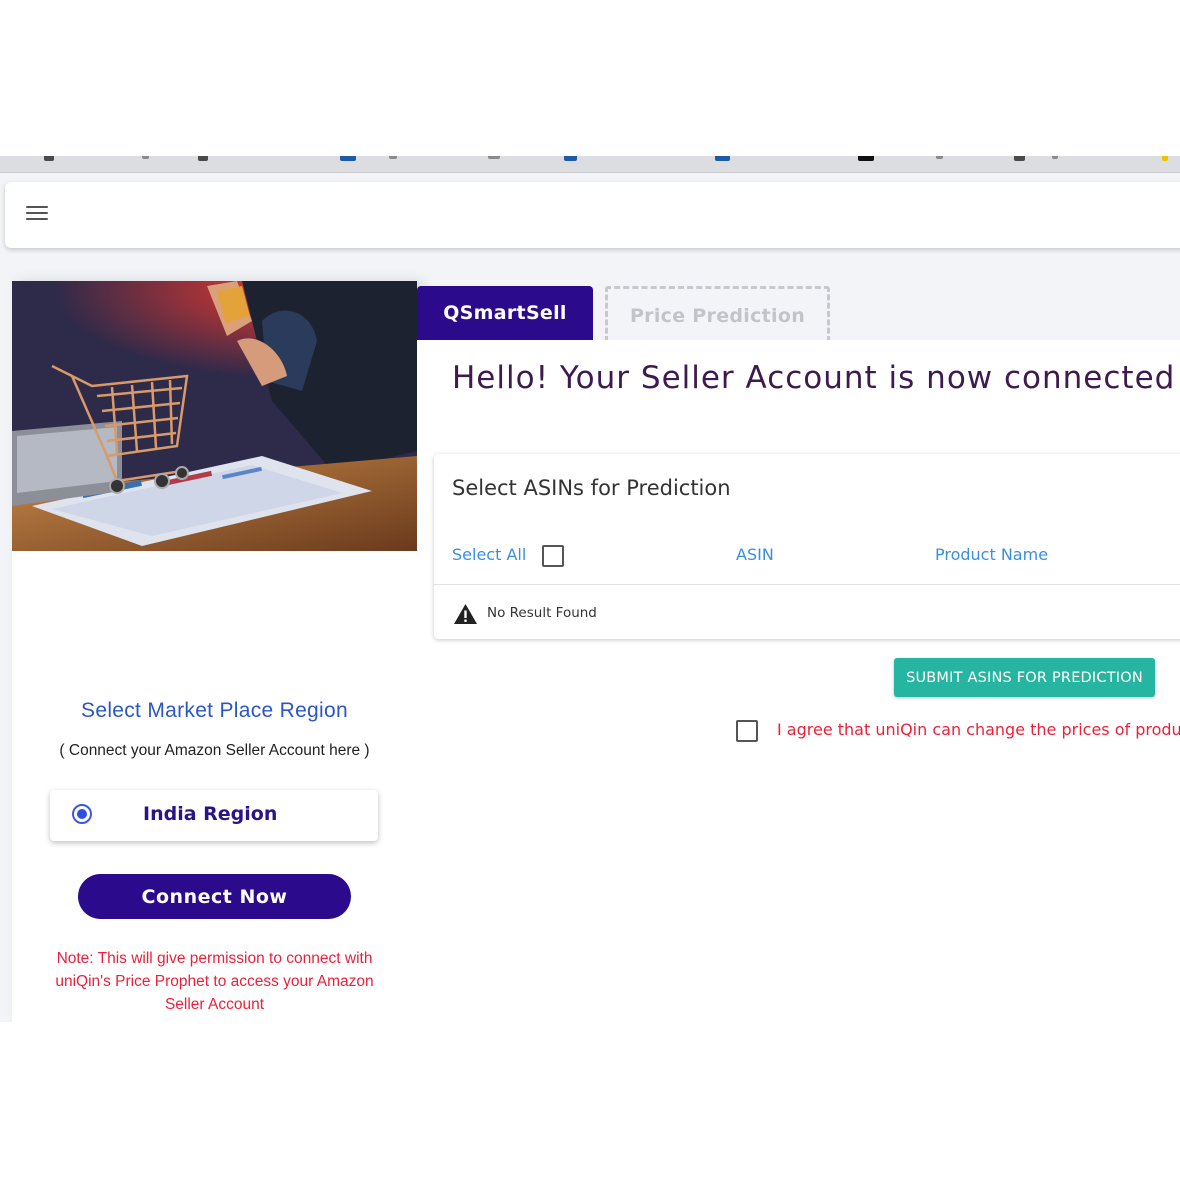 This screenshot has width=1180, height=1180. Describe the element at coordinates (1024, 677) in the screenshot. I see `submit-asins-button: SUBMIT ASINS FOR PREDICTION` at that location.